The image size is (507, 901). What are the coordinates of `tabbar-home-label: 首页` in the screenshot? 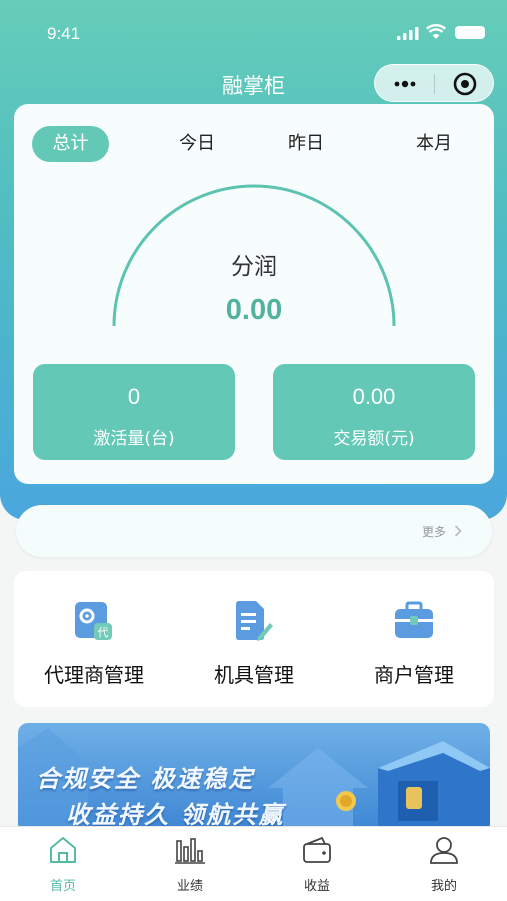 It's located at (62, 886).